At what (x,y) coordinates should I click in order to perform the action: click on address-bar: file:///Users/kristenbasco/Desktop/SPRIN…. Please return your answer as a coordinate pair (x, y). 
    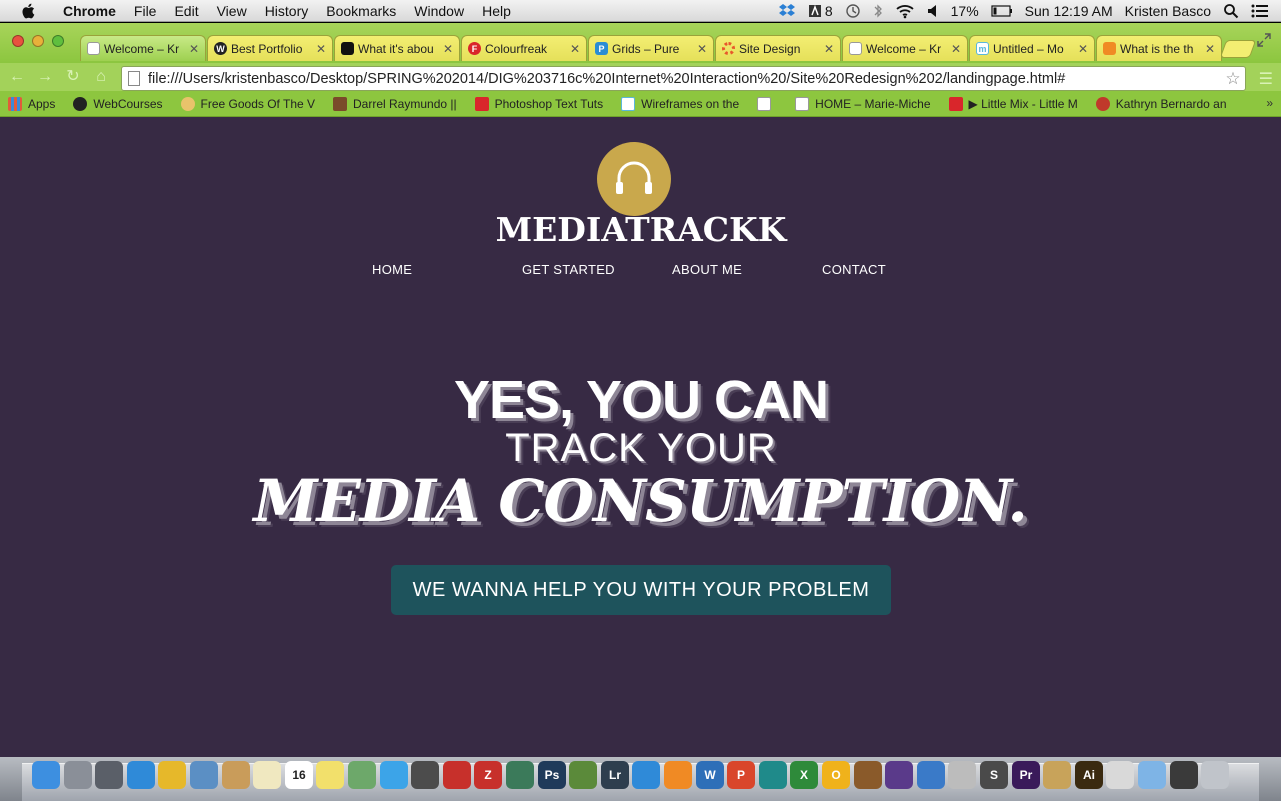
    Looking at the image, I should click on (683, 78).